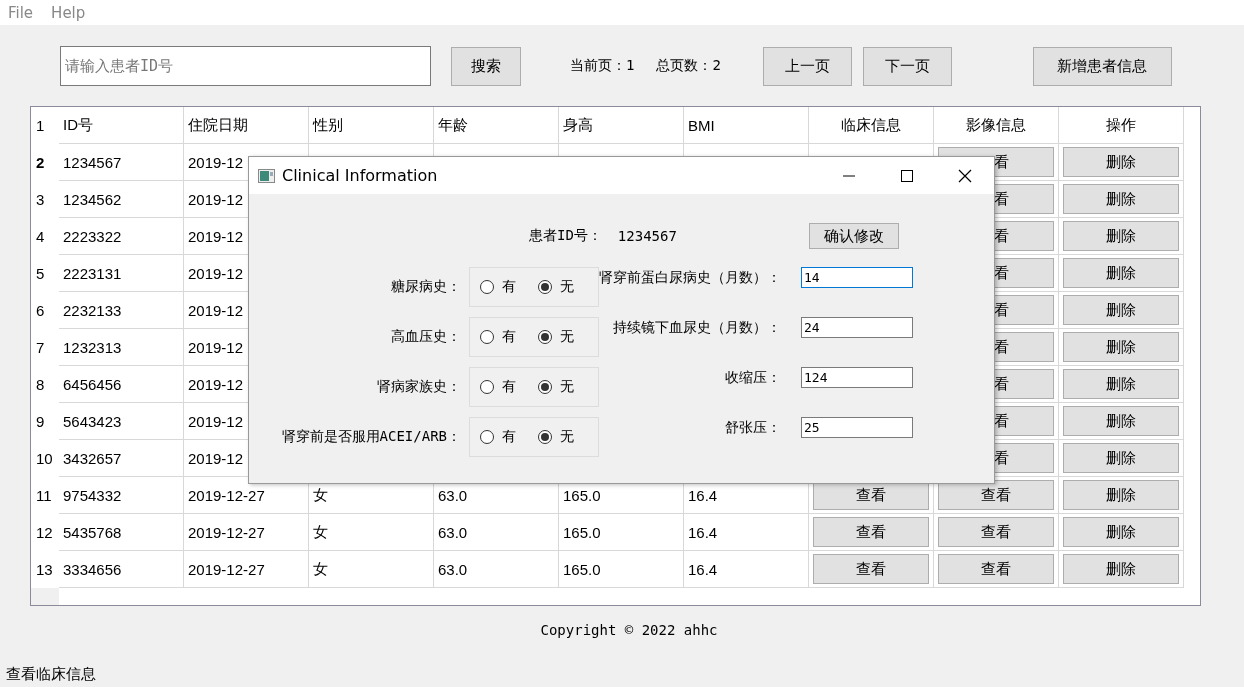 The width and height of the screenshot is (1244, 687). I want to click on text-field: 25, so click(857, 427).